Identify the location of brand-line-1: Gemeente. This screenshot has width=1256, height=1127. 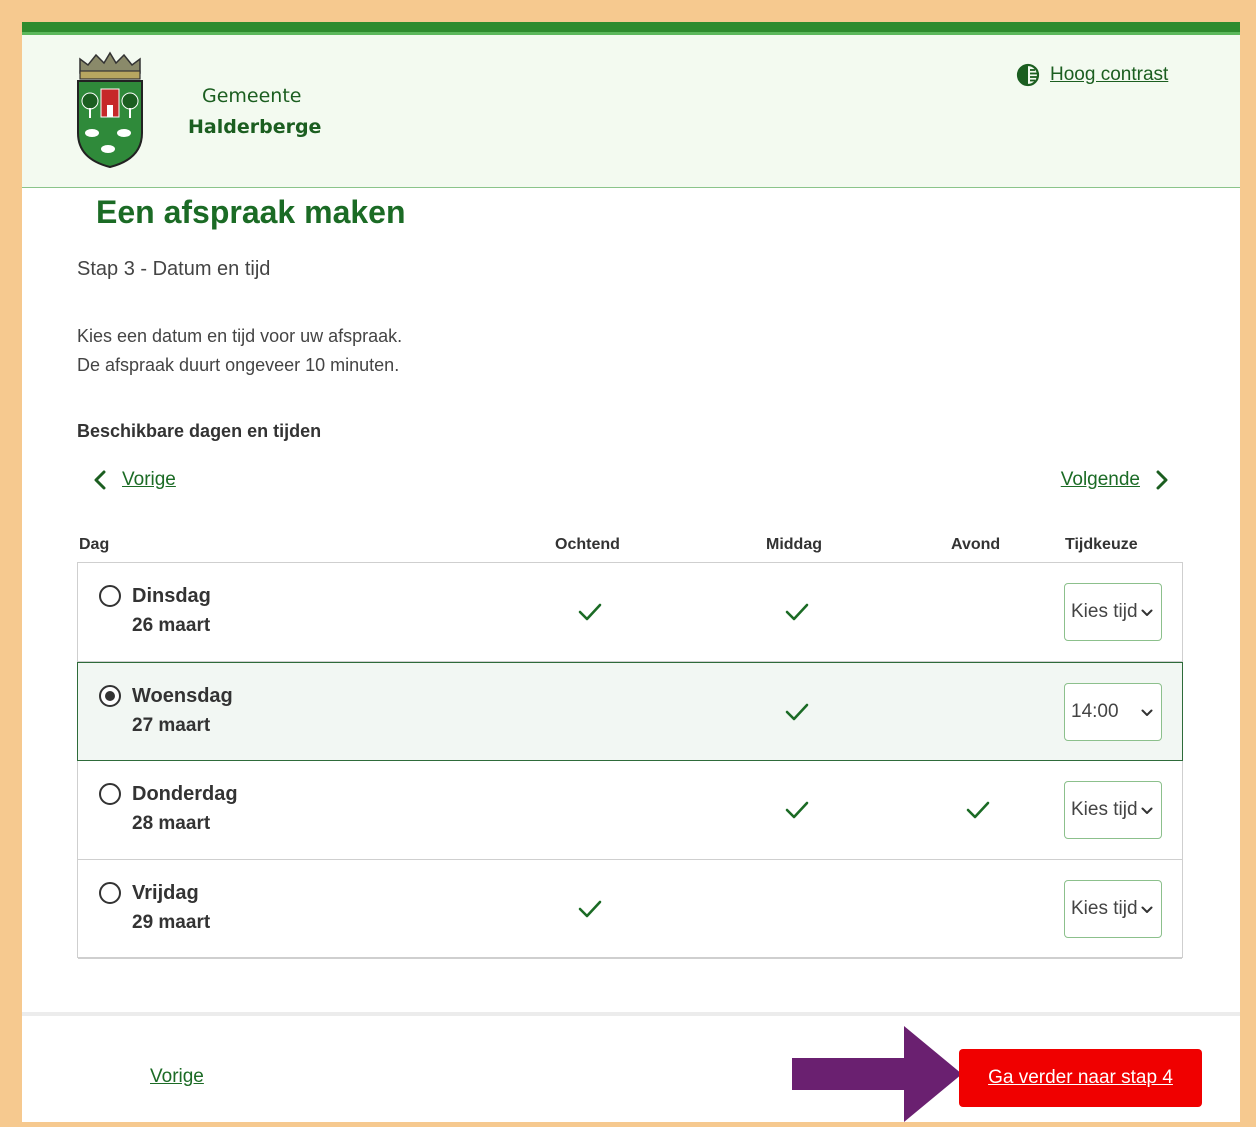
(252, 96).